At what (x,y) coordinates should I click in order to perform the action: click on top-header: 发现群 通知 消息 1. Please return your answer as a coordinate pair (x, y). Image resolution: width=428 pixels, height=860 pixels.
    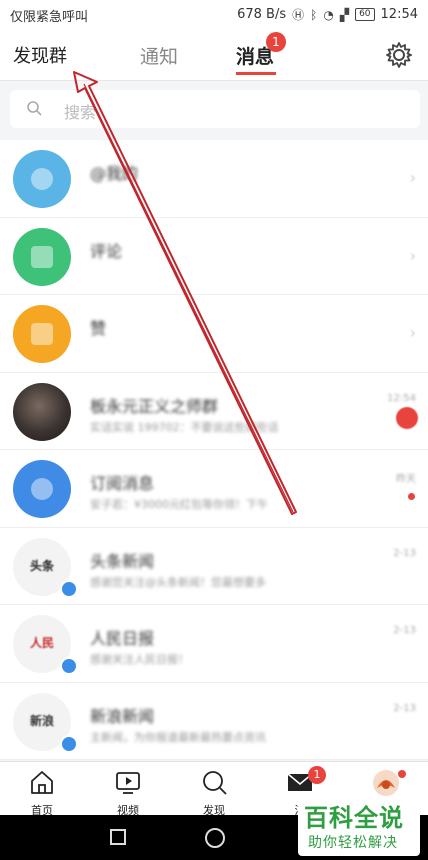
    Looking at the image, I should click on (214, 54).